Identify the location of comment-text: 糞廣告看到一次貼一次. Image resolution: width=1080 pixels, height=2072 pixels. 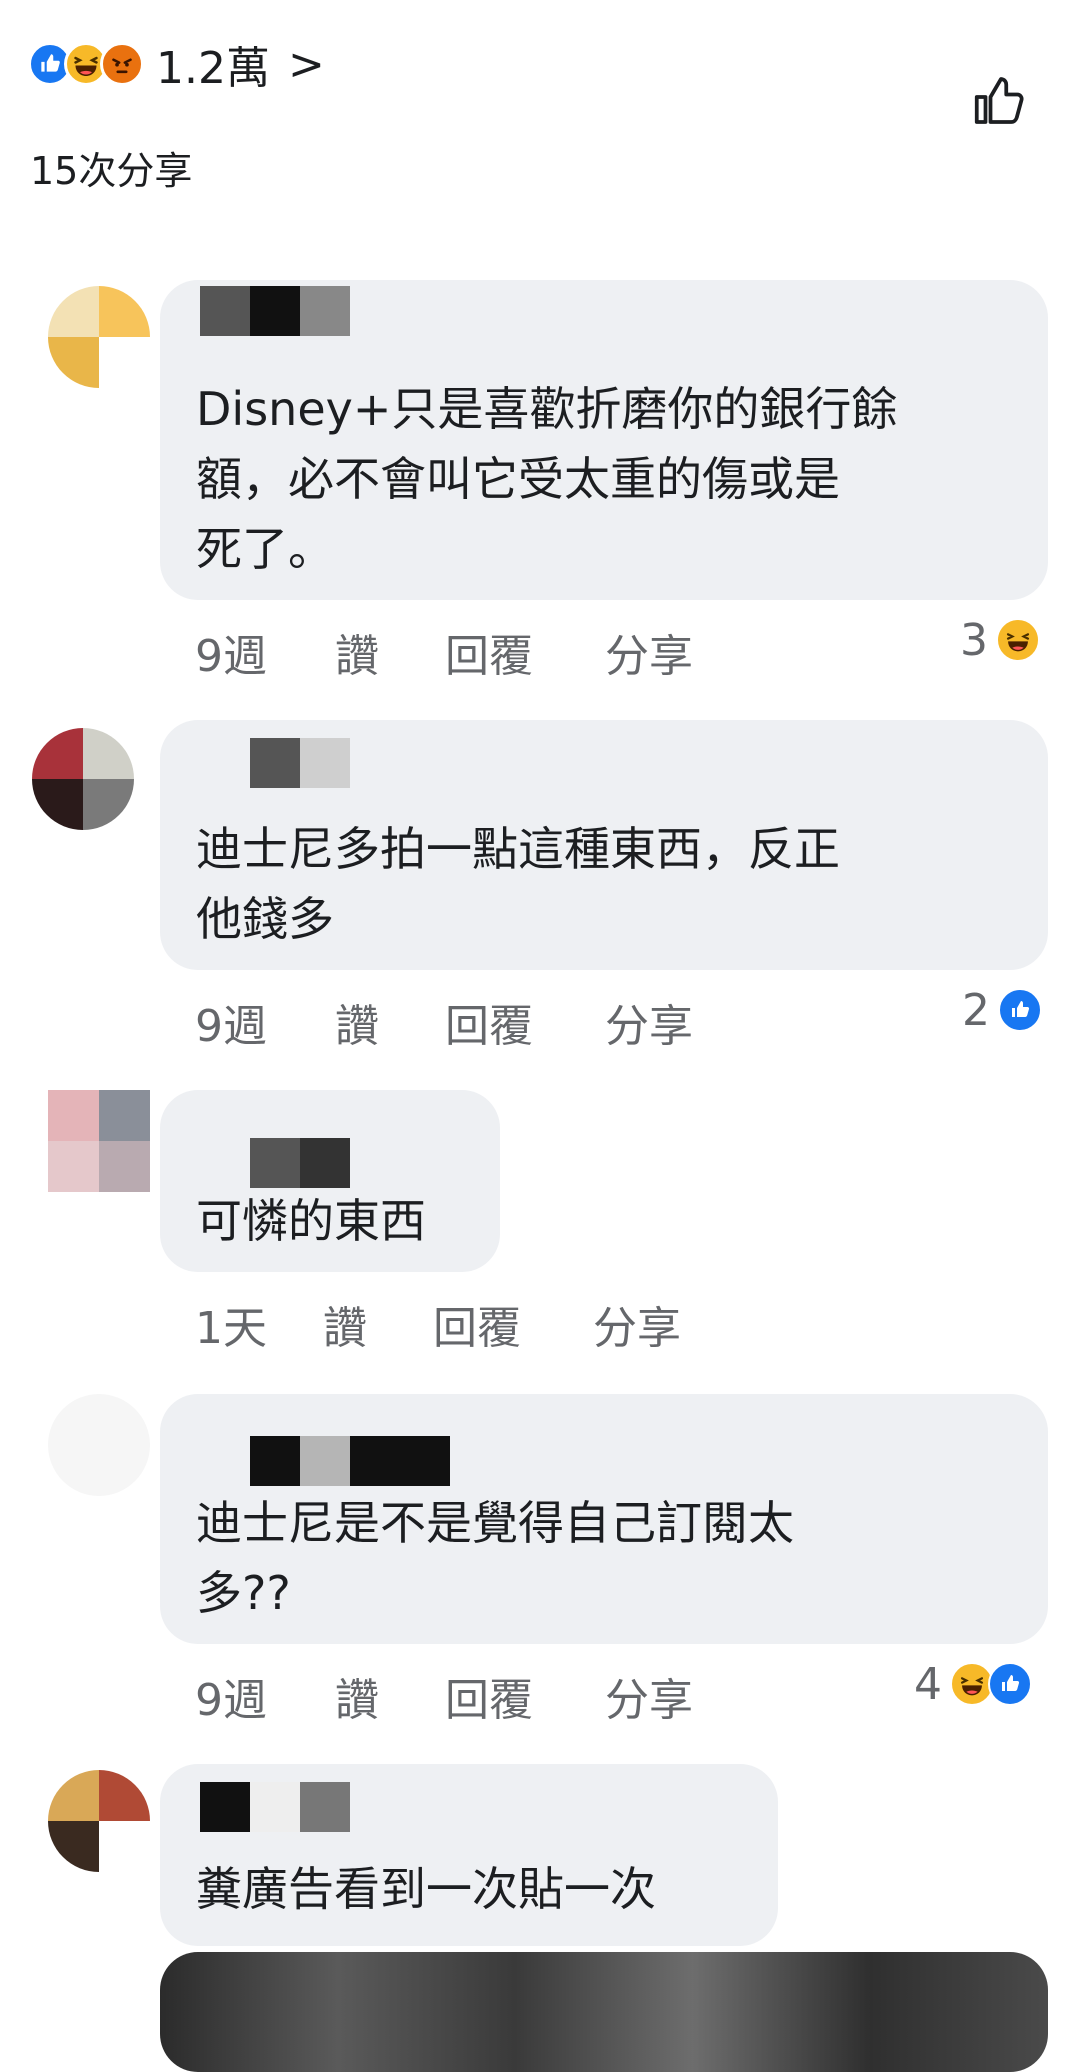
(426, 1889).